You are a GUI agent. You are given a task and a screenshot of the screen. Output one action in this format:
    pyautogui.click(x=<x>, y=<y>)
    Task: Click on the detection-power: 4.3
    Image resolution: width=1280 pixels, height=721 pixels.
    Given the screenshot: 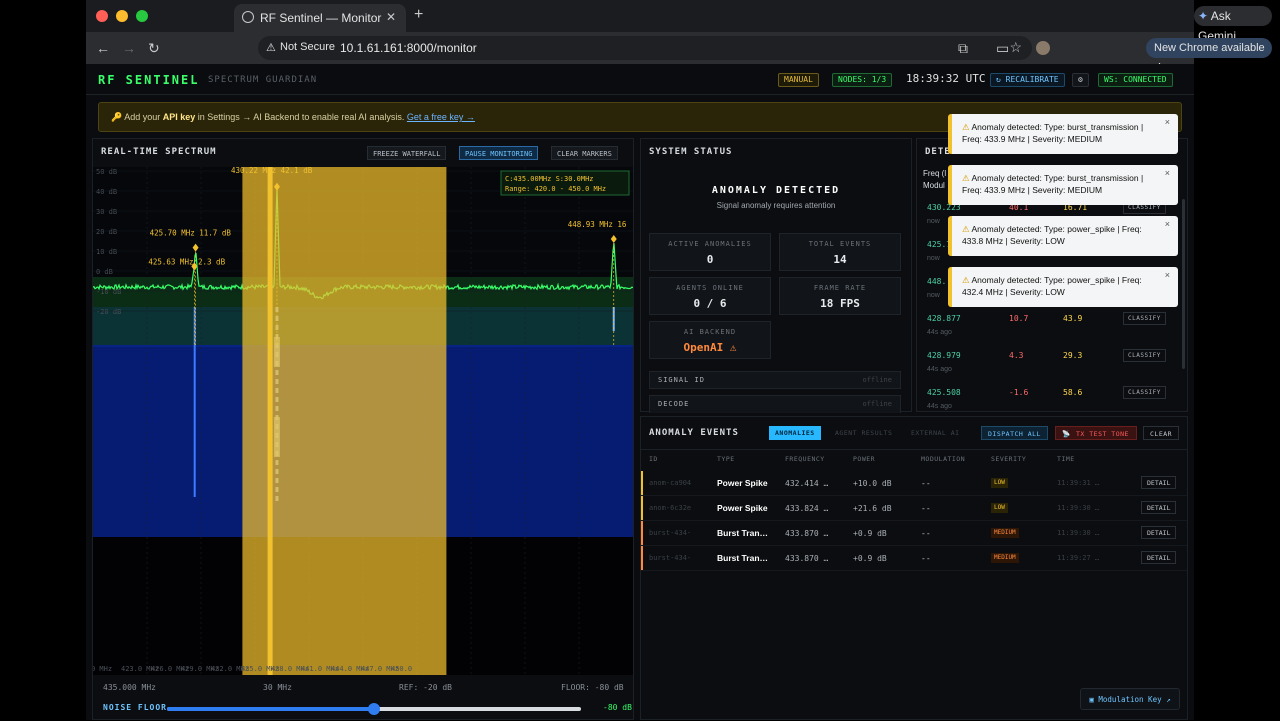 What is the action you would take?
    pyautogui.click(x=1016, y=355)
    